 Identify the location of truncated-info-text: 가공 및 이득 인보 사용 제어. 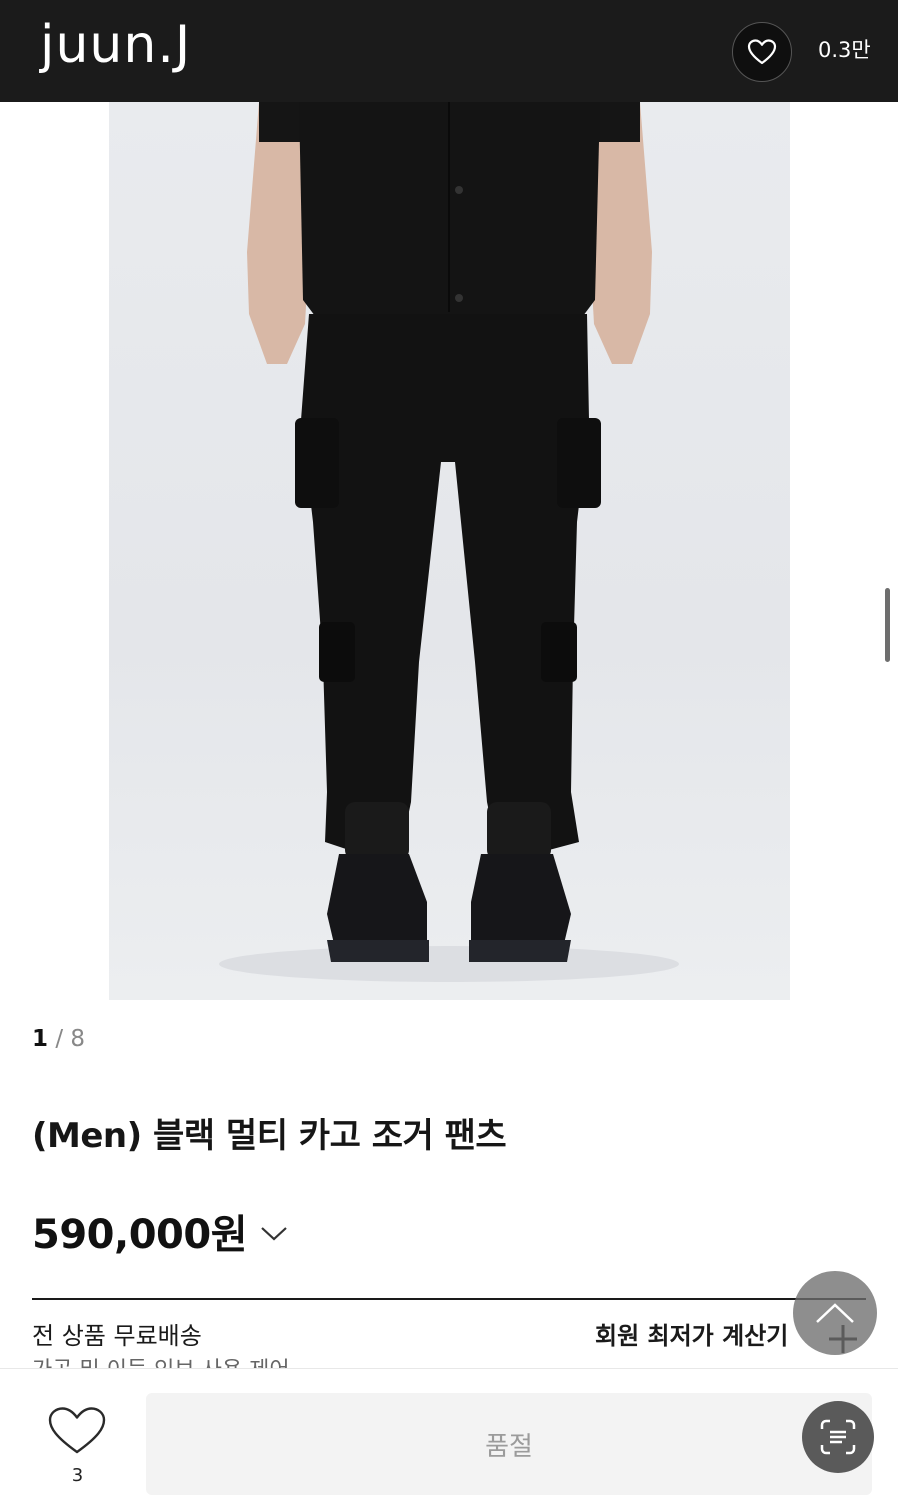
(182, 1362).